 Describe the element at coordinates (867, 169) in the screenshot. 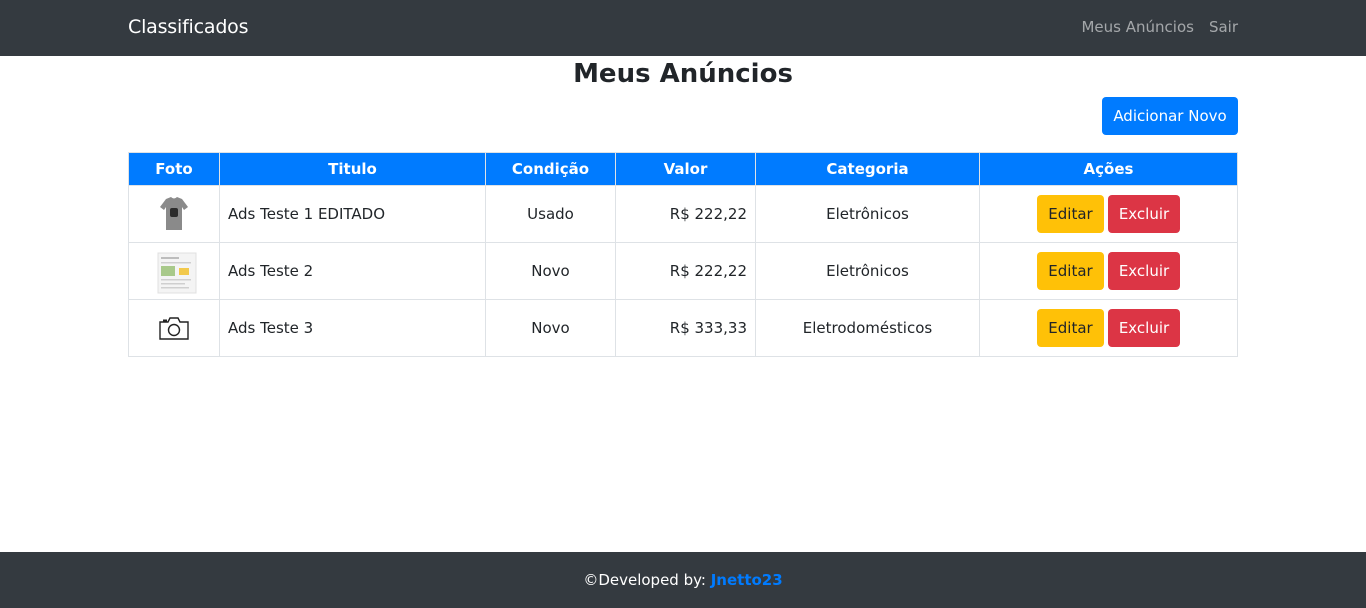

I see `column-header-categoria: Categoria` at that location.